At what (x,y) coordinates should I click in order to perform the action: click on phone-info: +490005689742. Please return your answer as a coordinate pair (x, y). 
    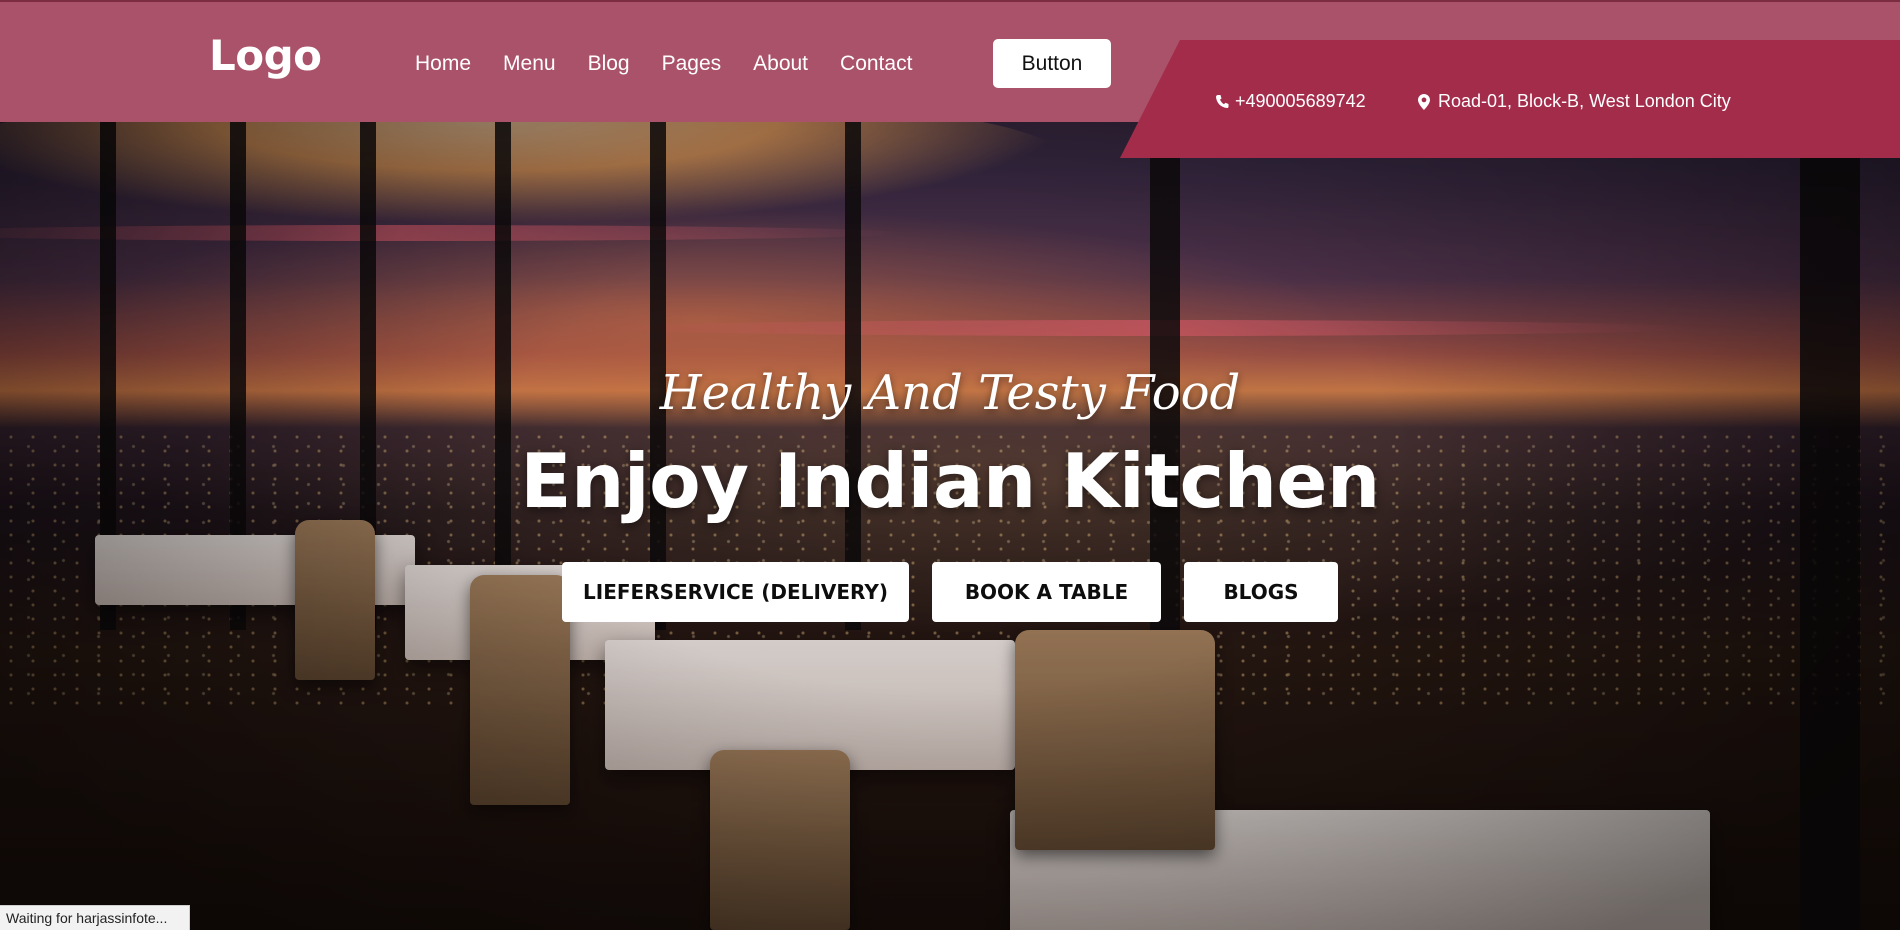
    Looking at the image, I should click on (1290, 101).